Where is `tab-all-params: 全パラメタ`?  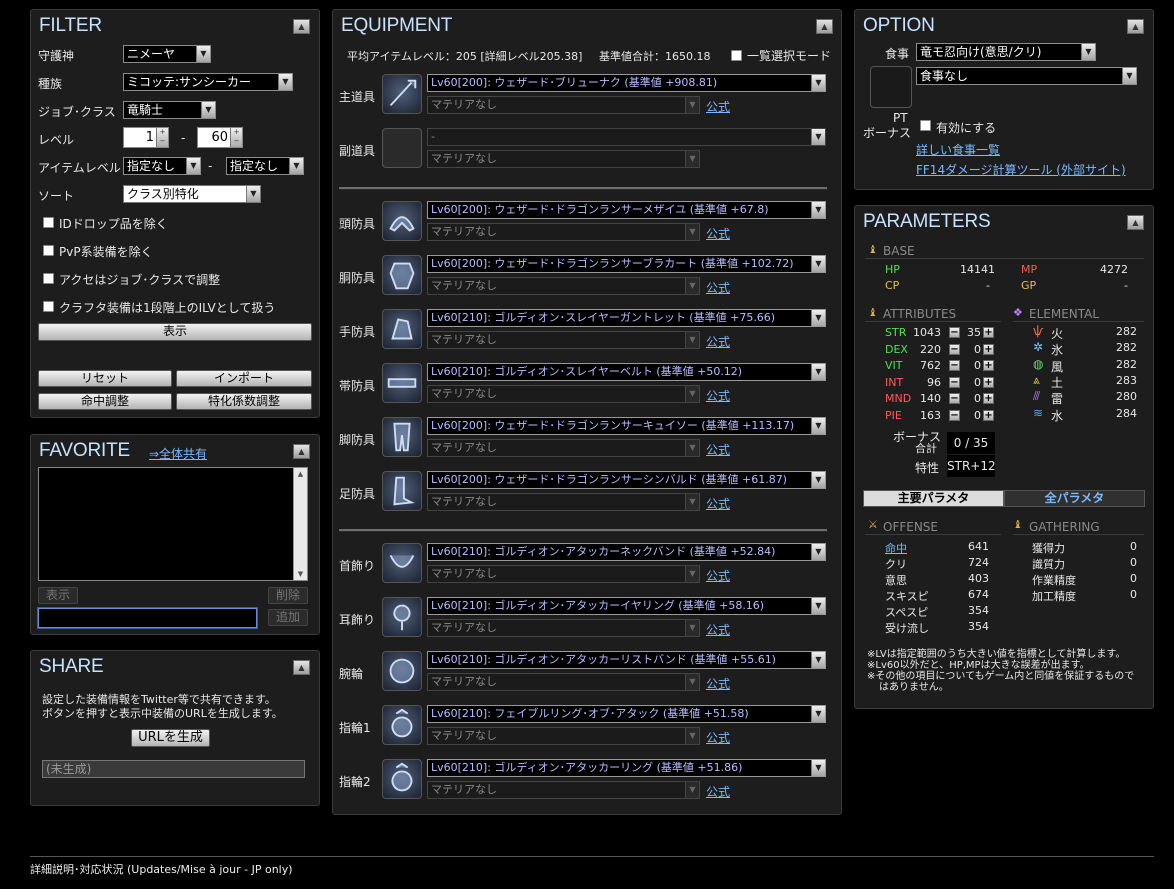
tab-all-params: 全パラメタ is located at coordinates (1074, 498).